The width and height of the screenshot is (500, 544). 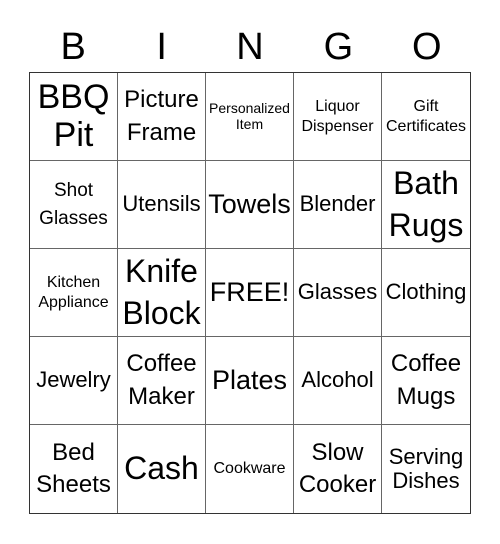 I want to click on cell-label: Kitchen Appliance, so click(x=73, y=292).